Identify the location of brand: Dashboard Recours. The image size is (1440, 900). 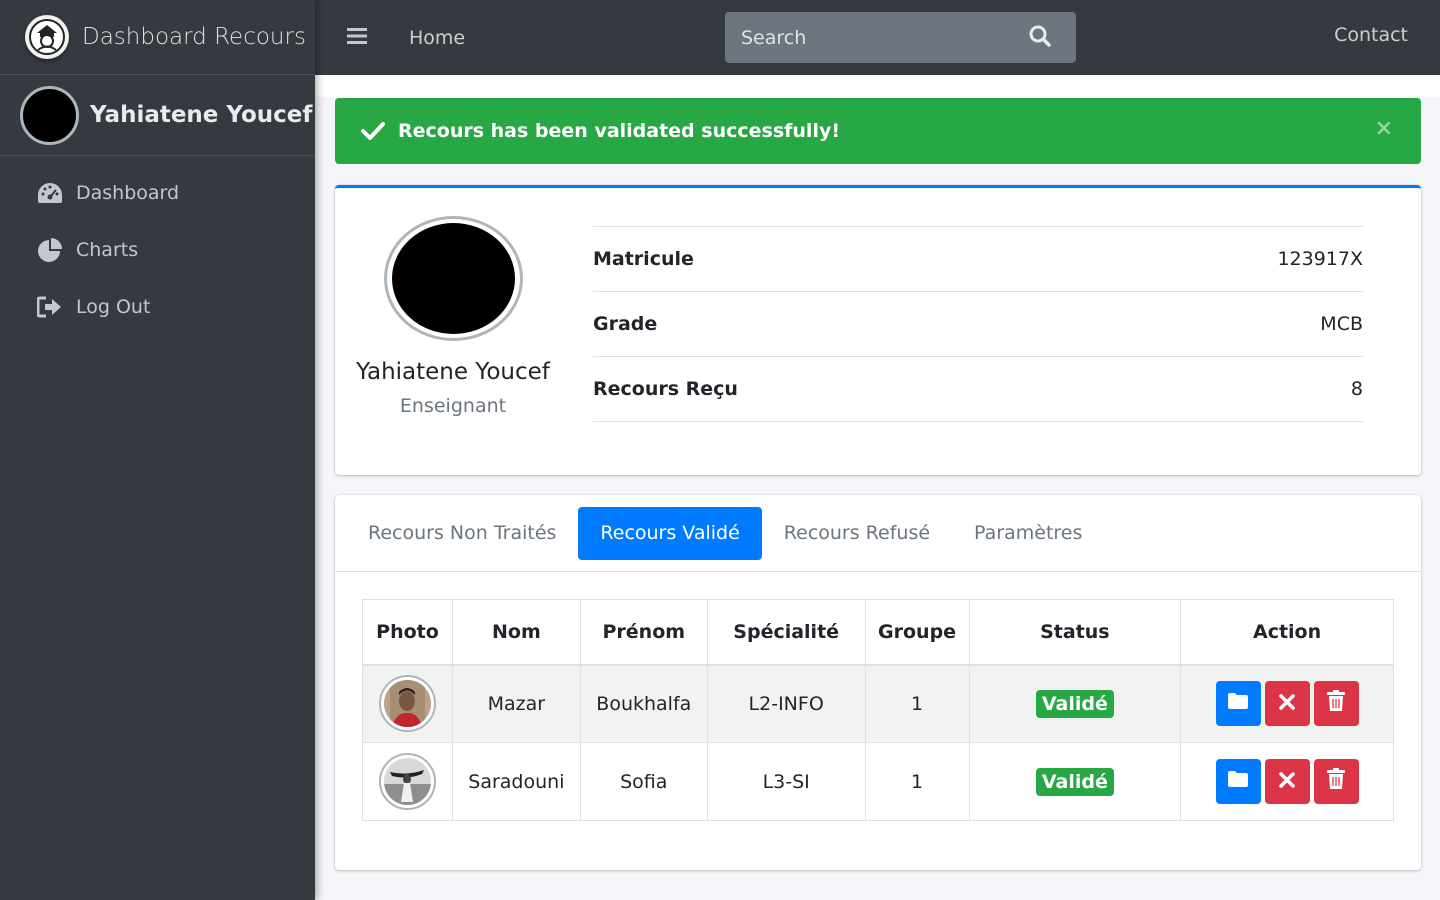
(157, 37).